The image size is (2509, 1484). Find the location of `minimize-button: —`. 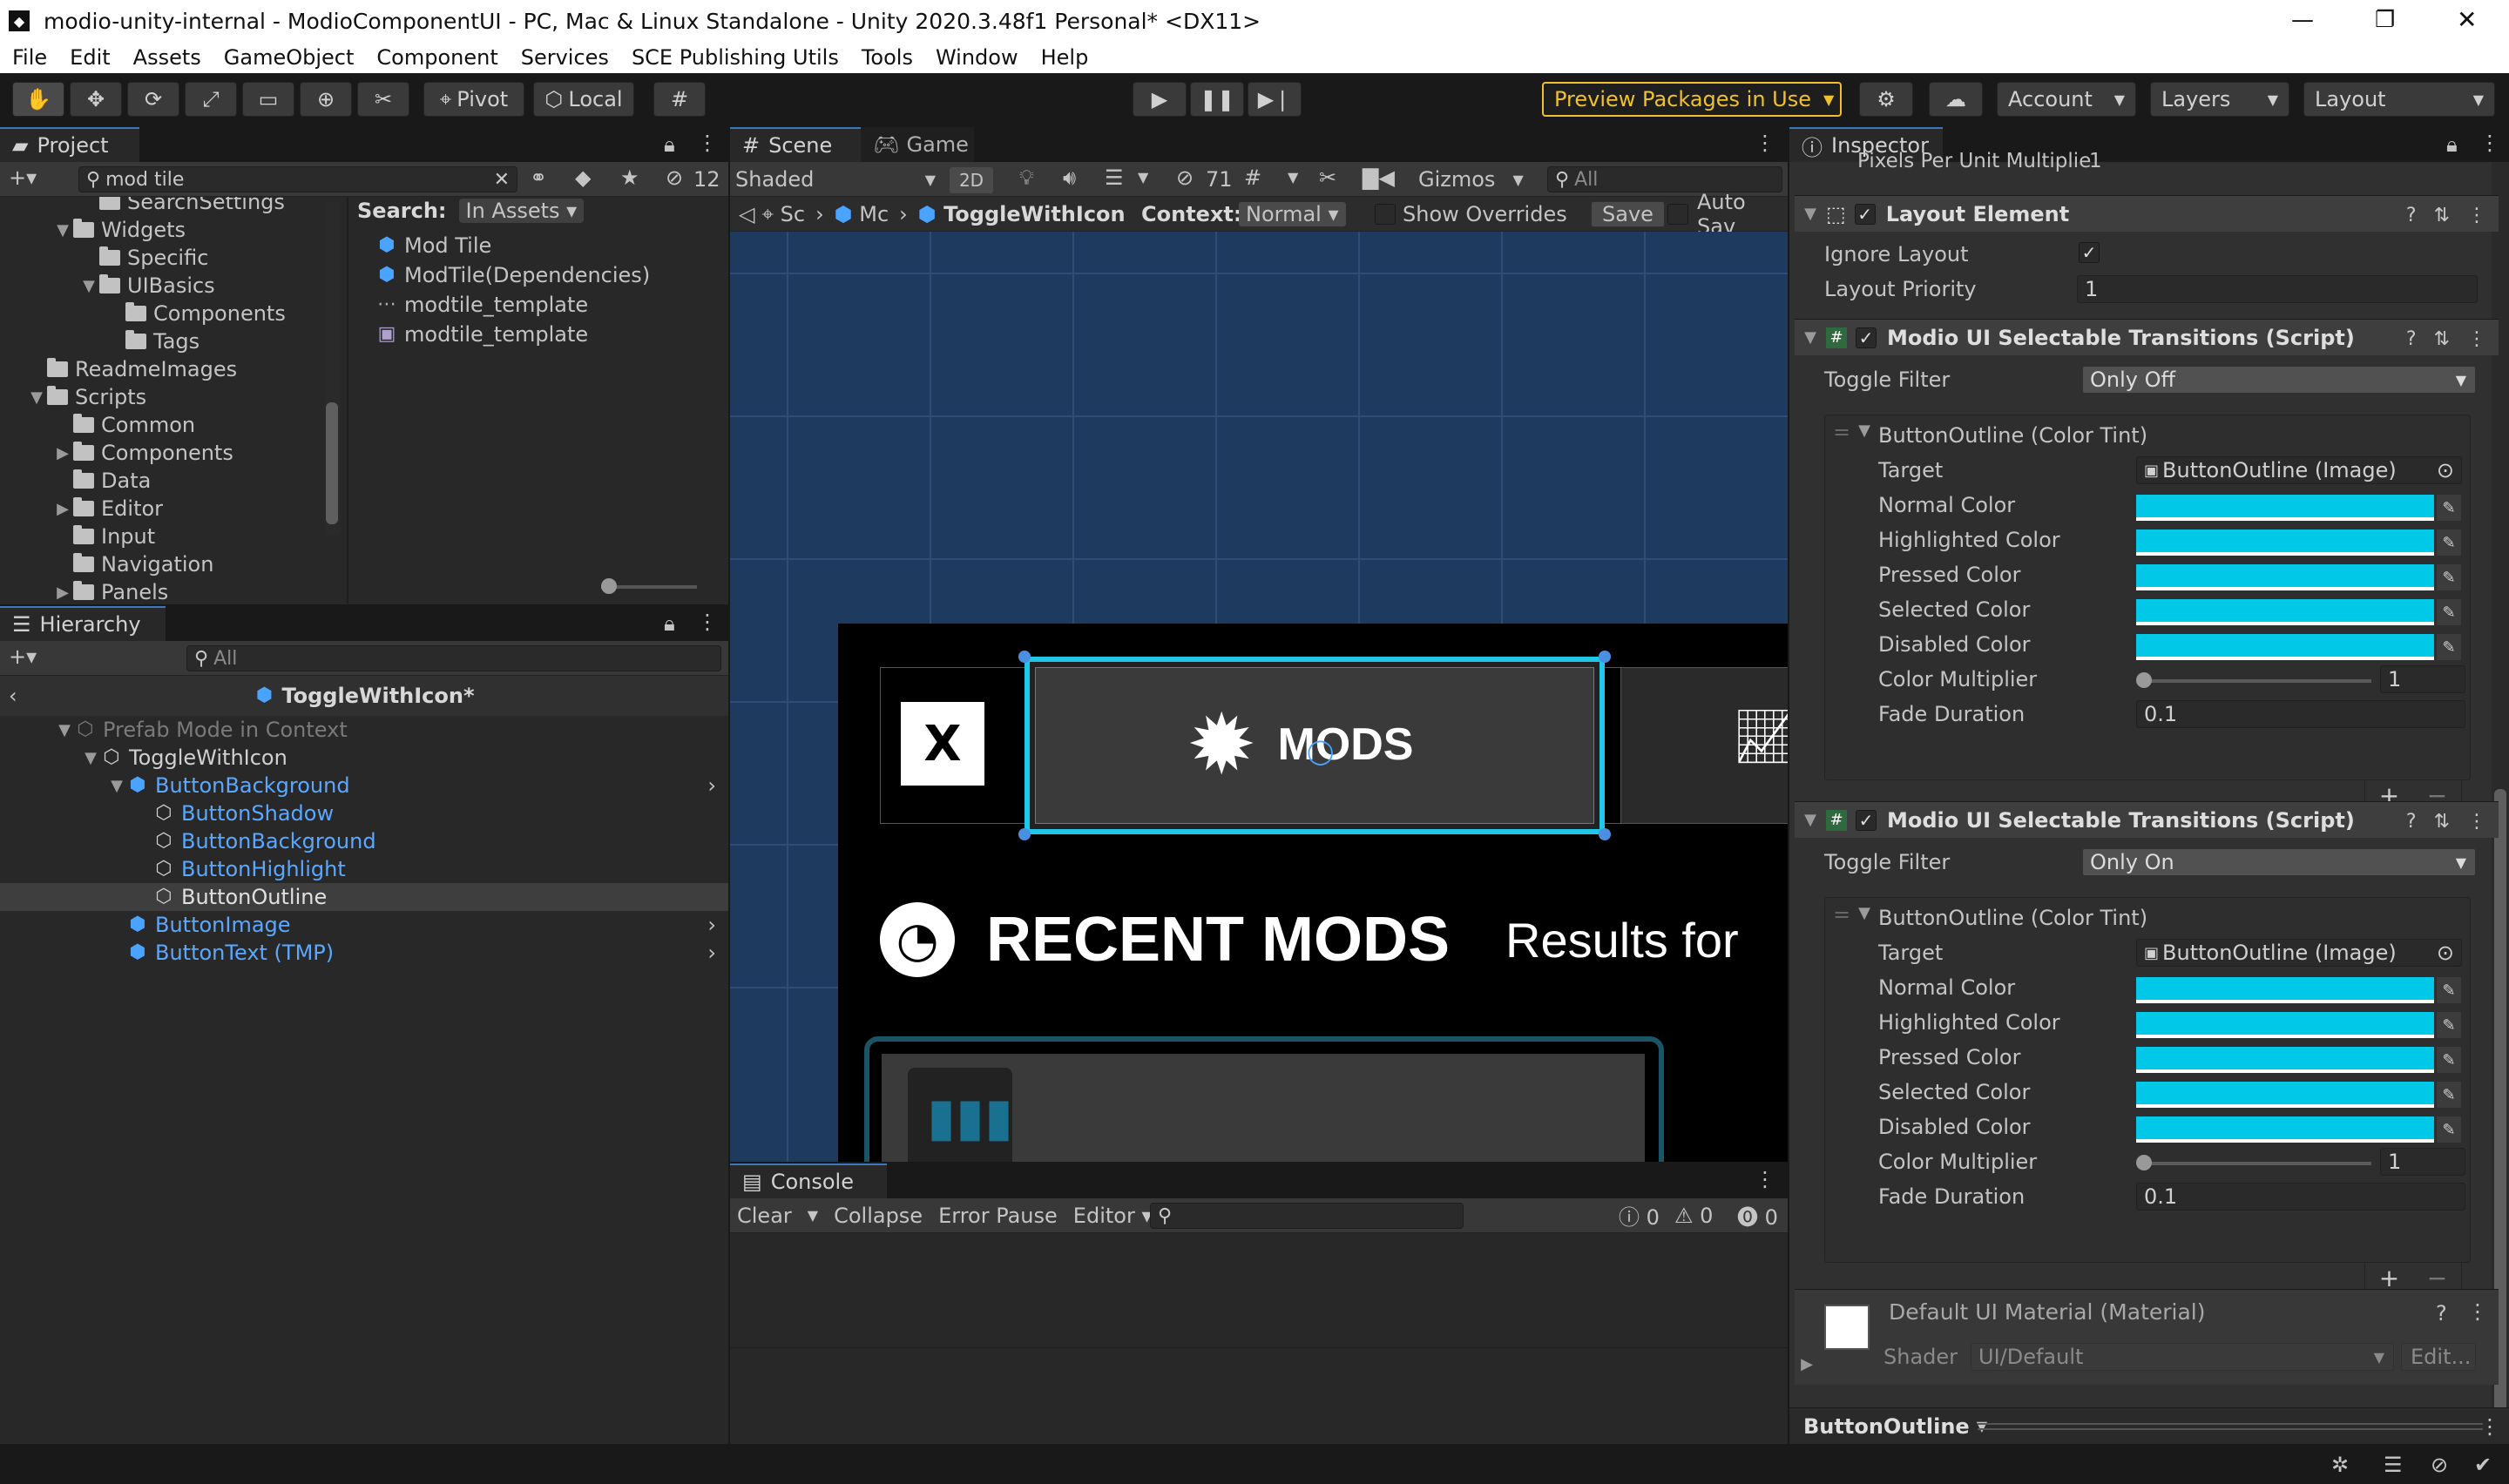

minimize-button: — is located at coordinates (2302, 20).